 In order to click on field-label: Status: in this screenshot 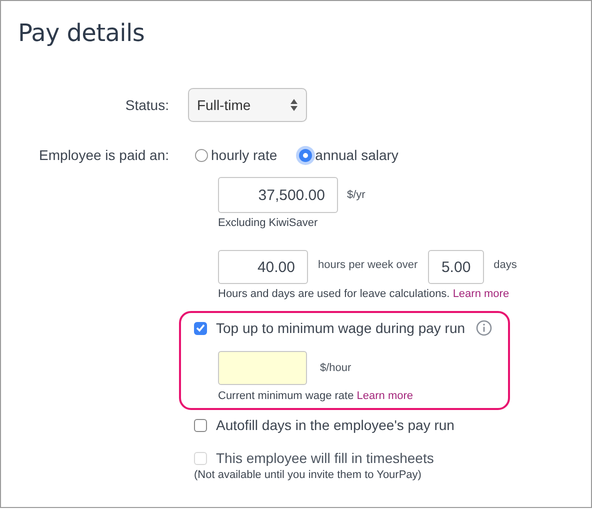, I will do `click(146, 105)`.